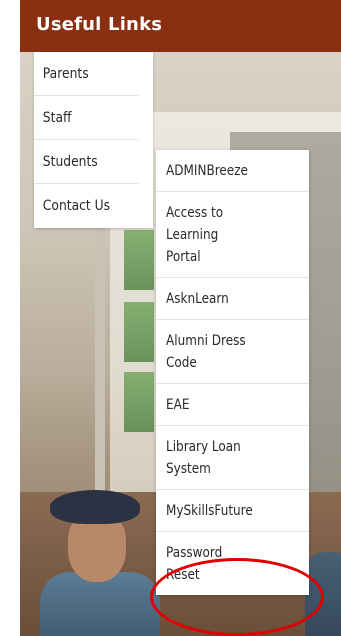 The height and width of the screenshot is (636, 341). Describe the element at coordinates (95, 507) in the screenshot. I see `cadet-beret` at that location.